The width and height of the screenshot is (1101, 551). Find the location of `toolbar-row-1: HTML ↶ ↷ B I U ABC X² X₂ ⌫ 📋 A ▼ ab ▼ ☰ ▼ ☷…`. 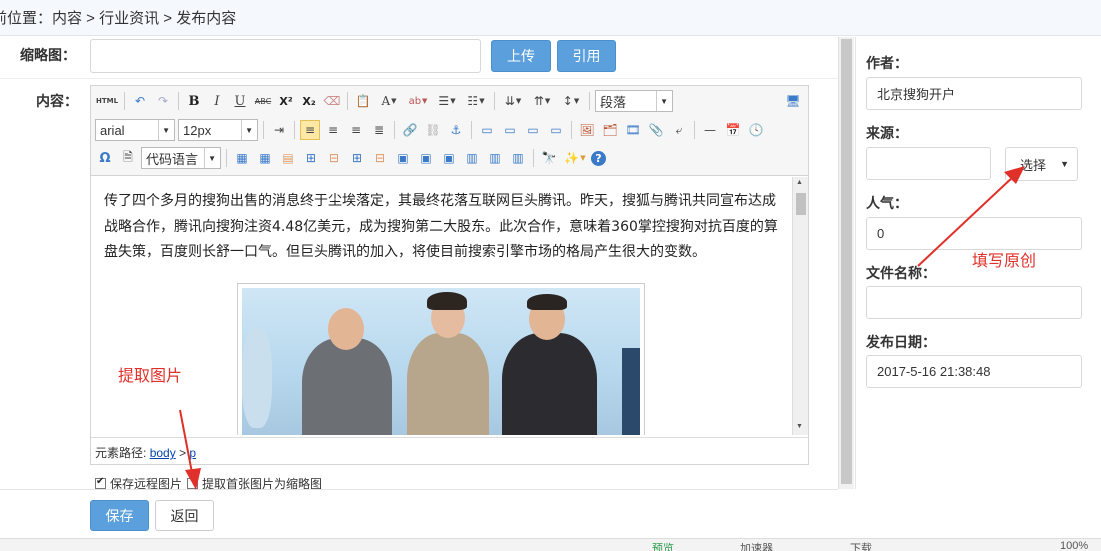

toolbar-row-1: HTML ↶ ↷ B I U ABC X² X₂ ⌫ 📋 A ▼ ab ▼ ☰ ▼ ☷… is located at coordinates (384, 101).